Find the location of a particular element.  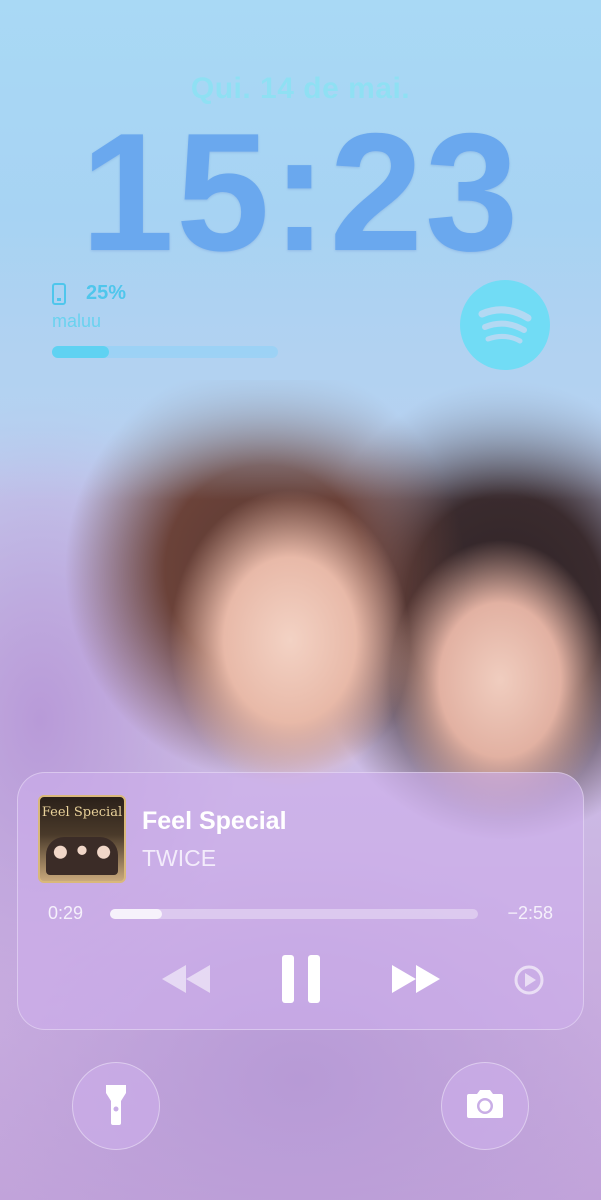

pause-icon is located at coordinates (301, 979).